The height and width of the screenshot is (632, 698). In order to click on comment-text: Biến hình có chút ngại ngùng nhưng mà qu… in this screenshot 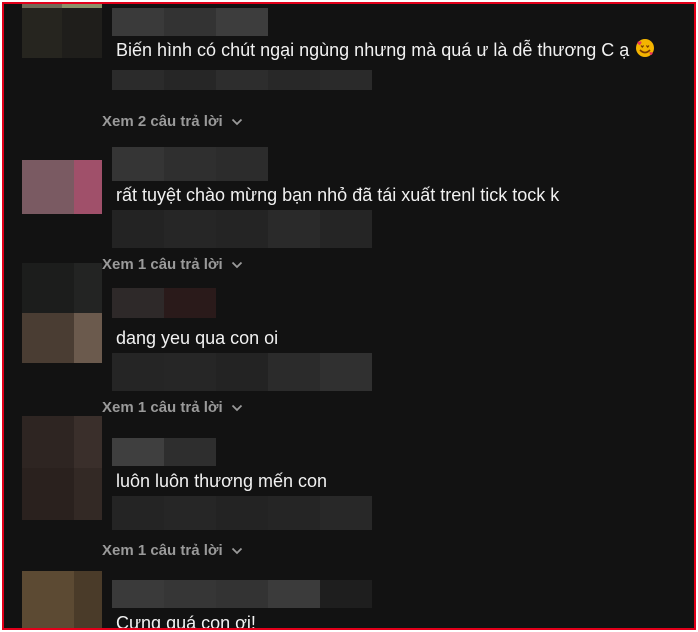, I will do `click(385, 51)`.